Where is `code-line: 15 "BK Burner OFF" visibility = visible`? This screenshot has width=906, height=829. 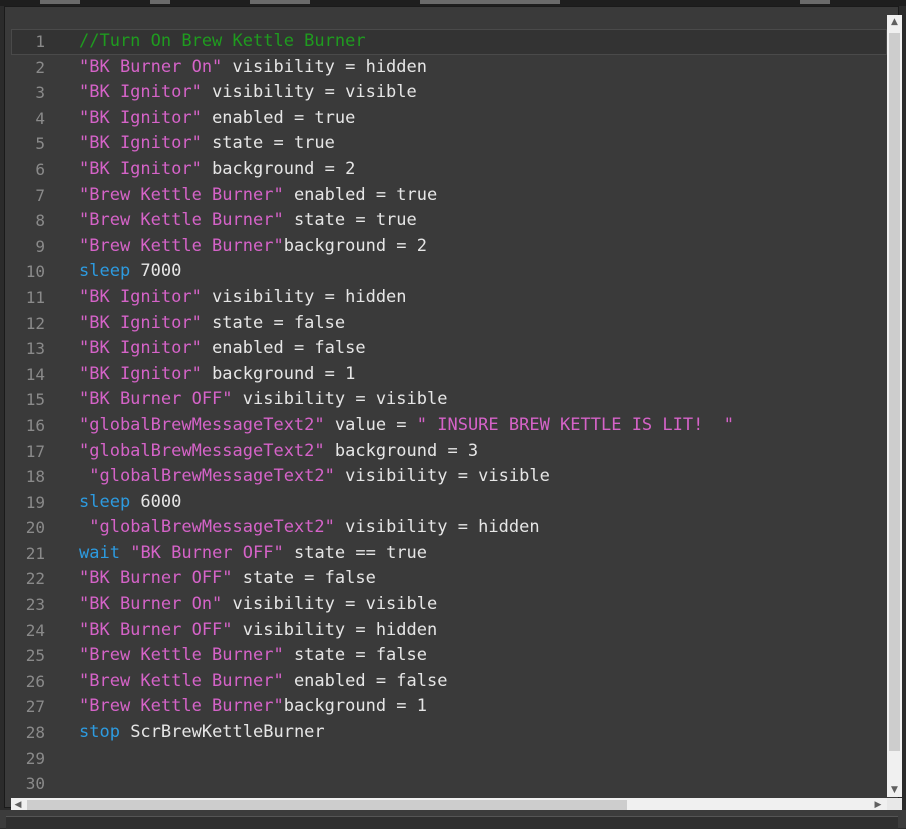
code-line: 15 "BK Burner OFF" visibility = visible is located at coordinates (449, 400).